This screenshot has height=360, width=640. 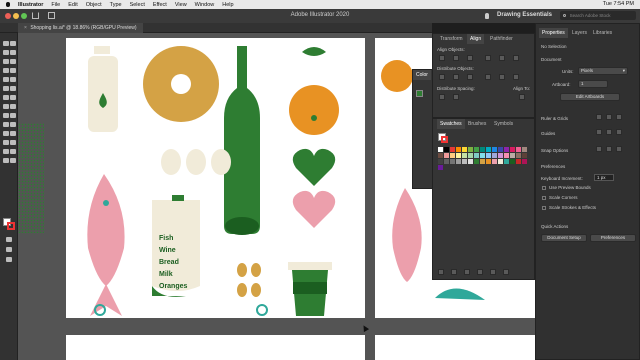 What do you see at coordinates (182, 263) in the screenshot?
I see `shopping-list-text: Fish Wine Bread Milk Oranges` at bounding box center [182, 263].